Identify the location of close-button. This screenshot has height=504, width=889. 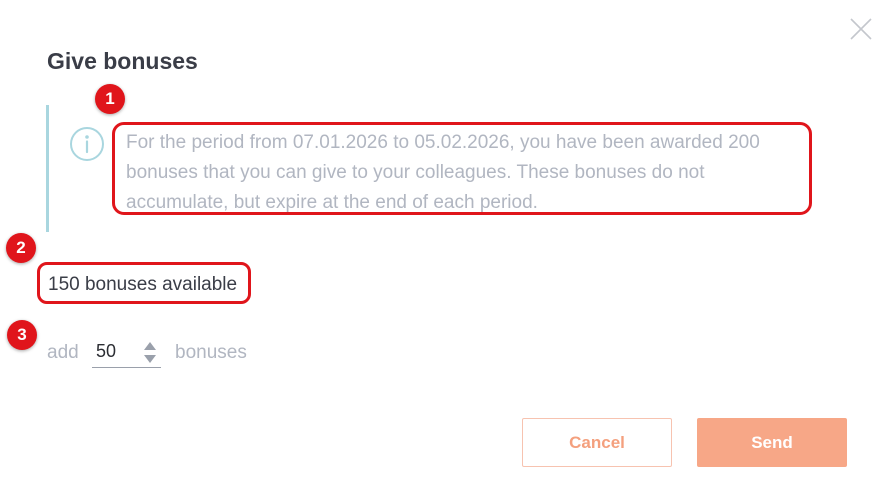
(861, 29).